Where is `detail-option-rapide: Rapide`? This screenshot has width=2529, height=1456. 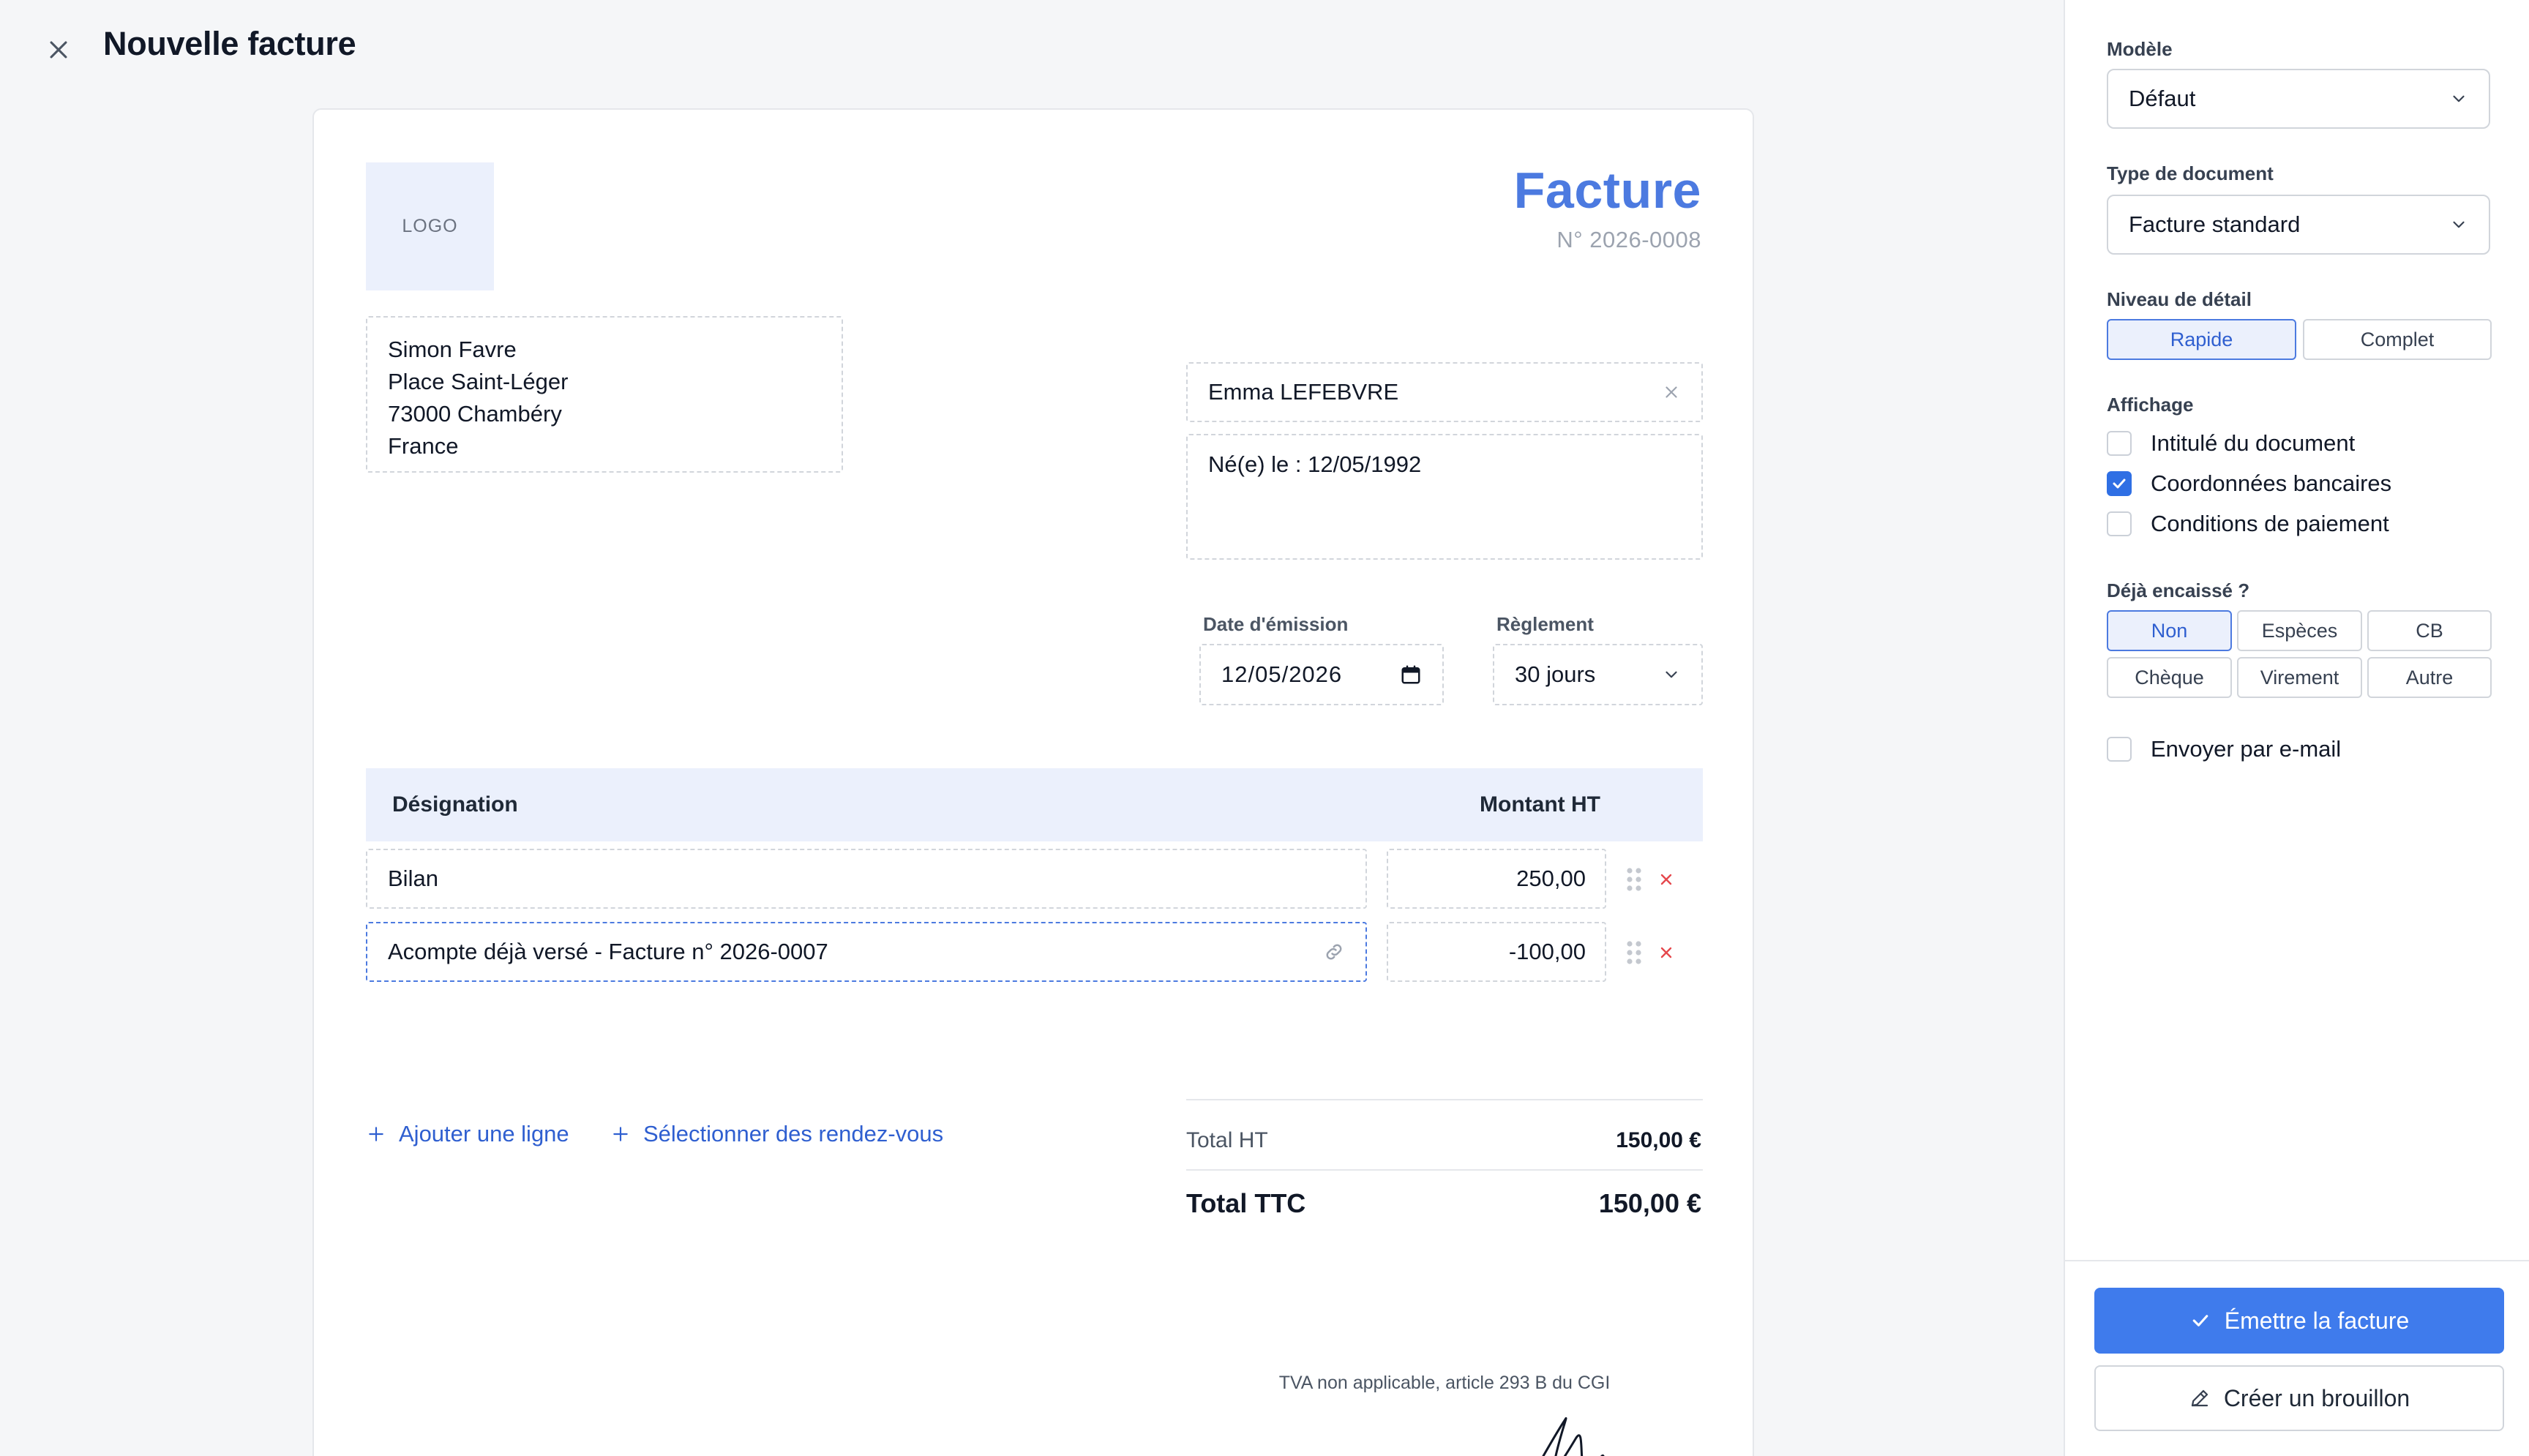 detail-option-rapide: Rapide is located at coordinates (2201, 339).